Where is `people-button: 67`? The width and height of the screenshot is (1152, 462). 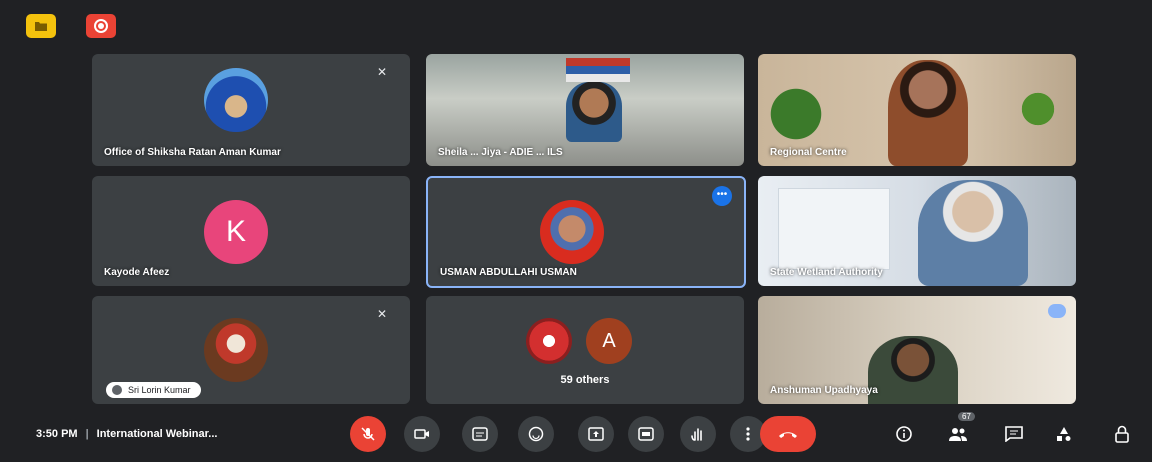
people-button: 67 is located at coordinates (959, 430).